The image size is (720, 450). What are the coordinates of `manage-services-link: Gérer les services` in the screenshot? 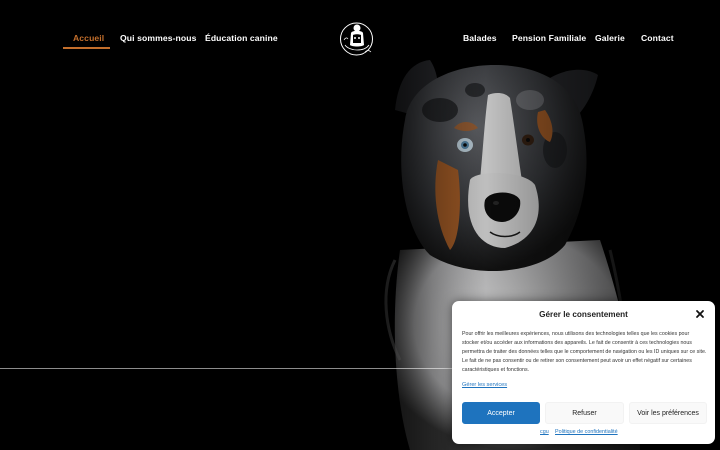 It's located at (484, 385).